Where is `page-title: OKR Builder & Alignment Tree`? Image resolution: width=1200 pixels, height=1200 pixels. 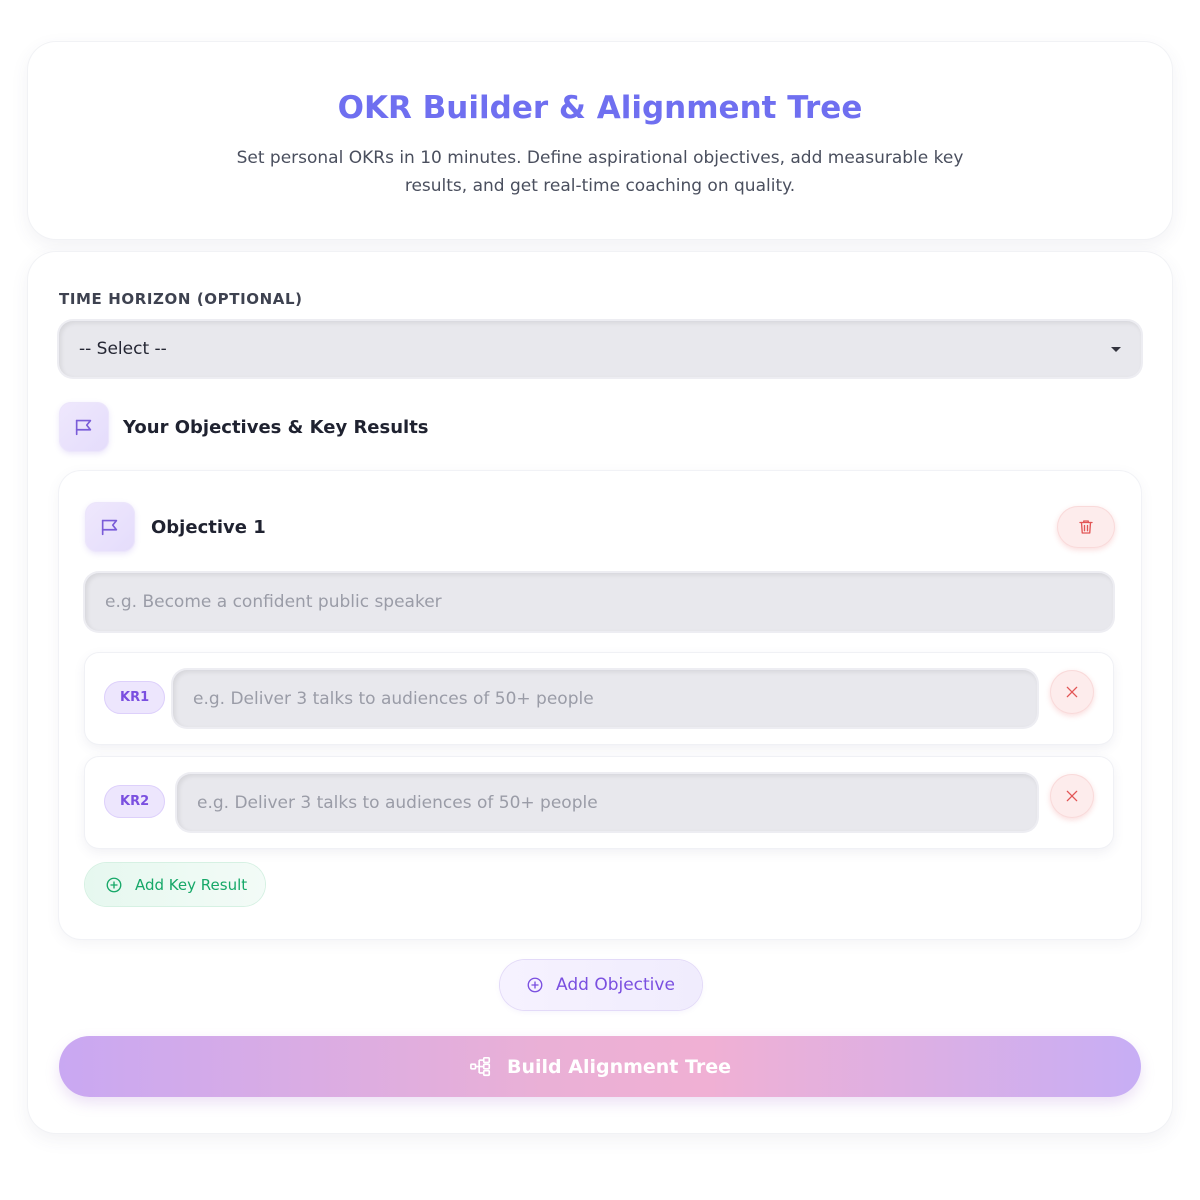
page-title: OKR Builder & Alignment Tree is located at coordinates (600, 108).